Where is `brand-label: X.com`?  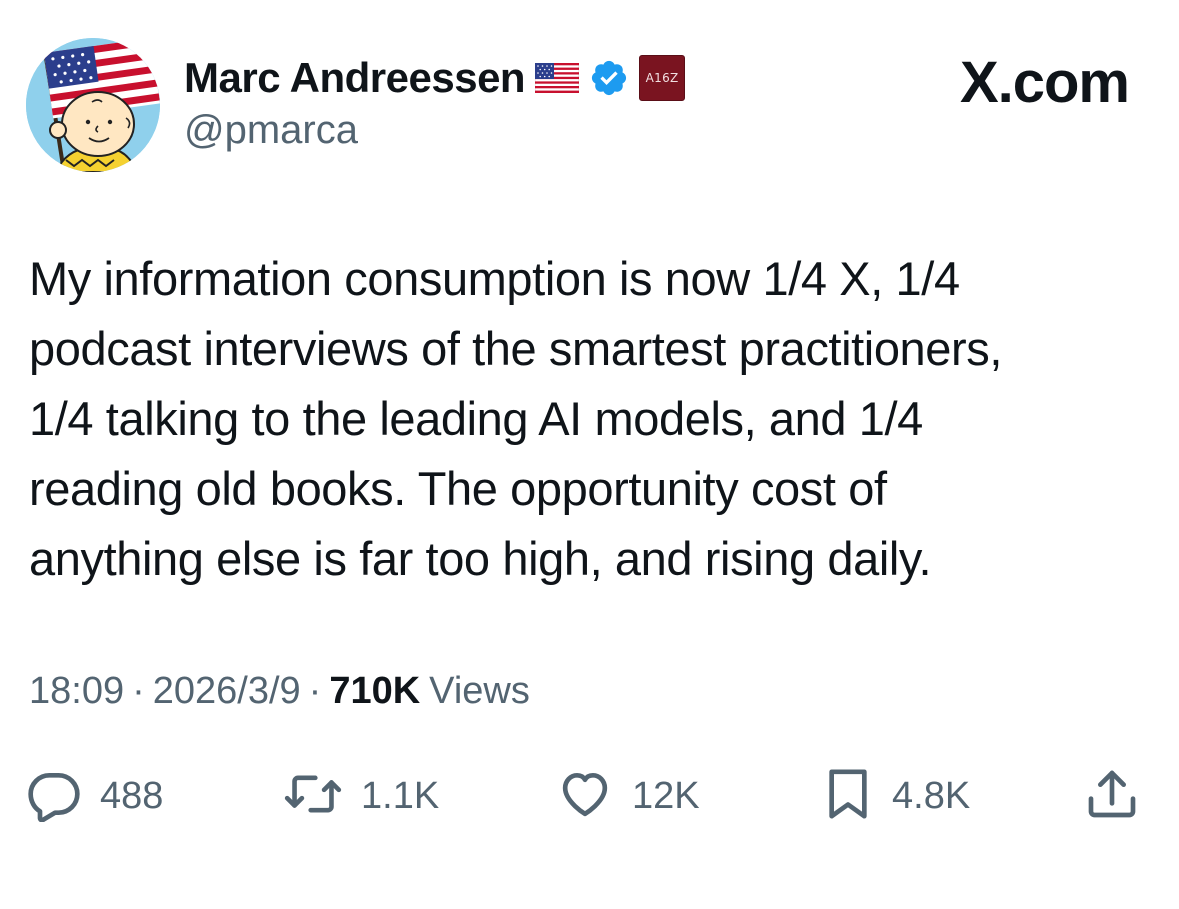 brand-label: X.com is located at coordinates (1044, 82).